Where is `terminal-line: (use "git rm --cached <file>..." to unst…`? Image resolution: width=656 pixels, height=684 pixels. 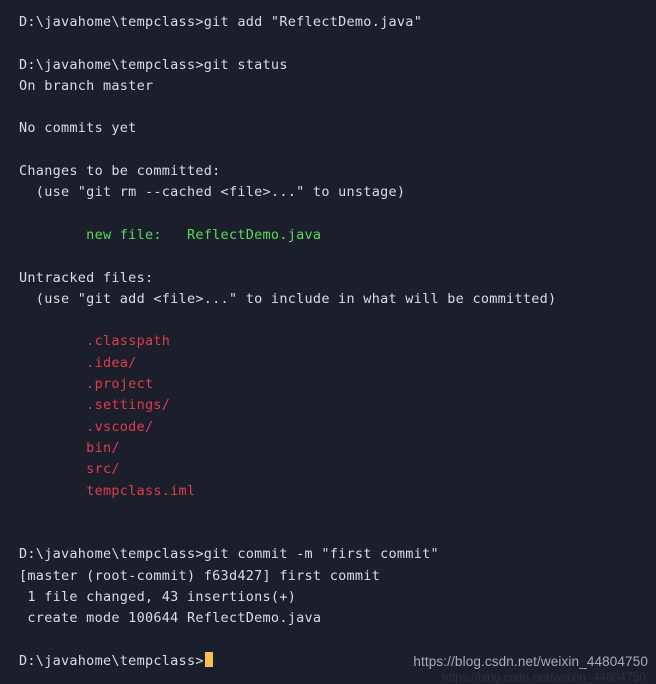
terminal-line: (use "git rm --cached <file>..." to unst… is located at coordinates (212, 192).